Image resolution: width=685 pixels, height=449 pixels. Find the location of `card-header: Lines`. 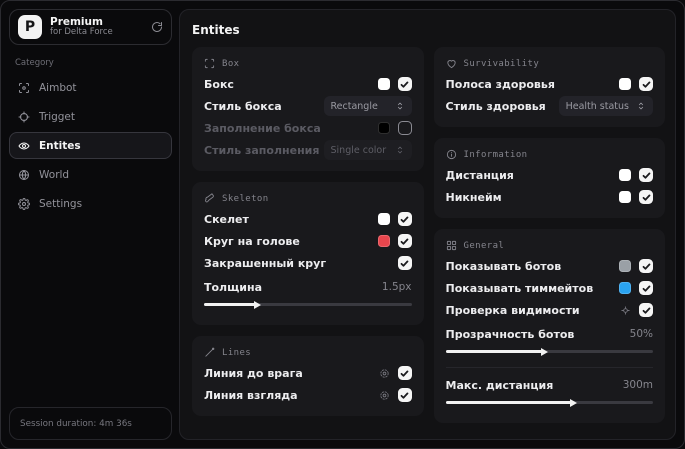

card-header: Lines is located at coordinates (308, 352).